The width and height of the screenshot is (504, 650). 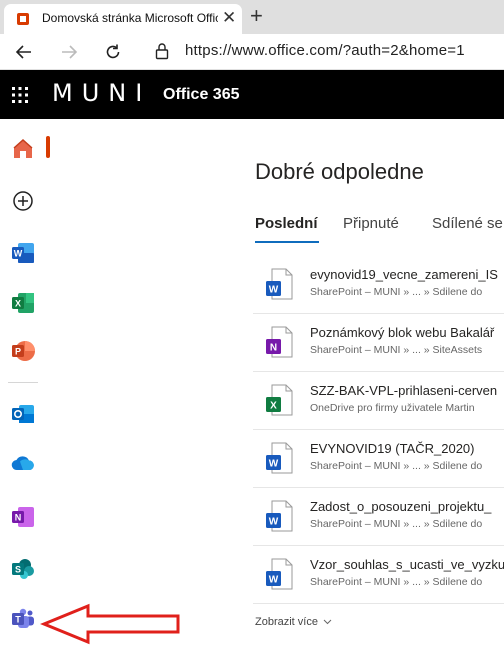 What do you see at coordinates (20, 95) in the screenshot?
I see `app-launcher-icon` at bounding box center [20, 95].